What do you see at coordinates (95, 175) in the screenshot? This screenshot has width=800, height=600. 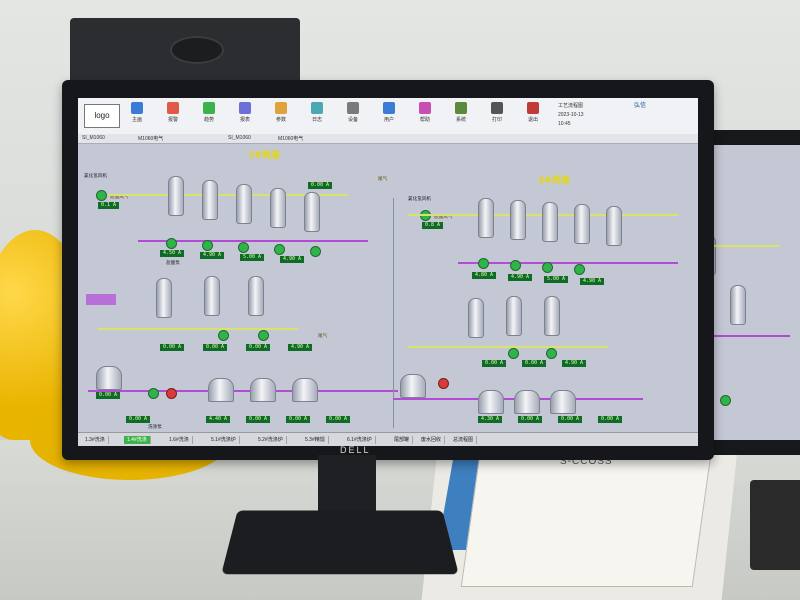 I see `fan-label-left: 氯化氢风机` at bounding box center [95, 175].